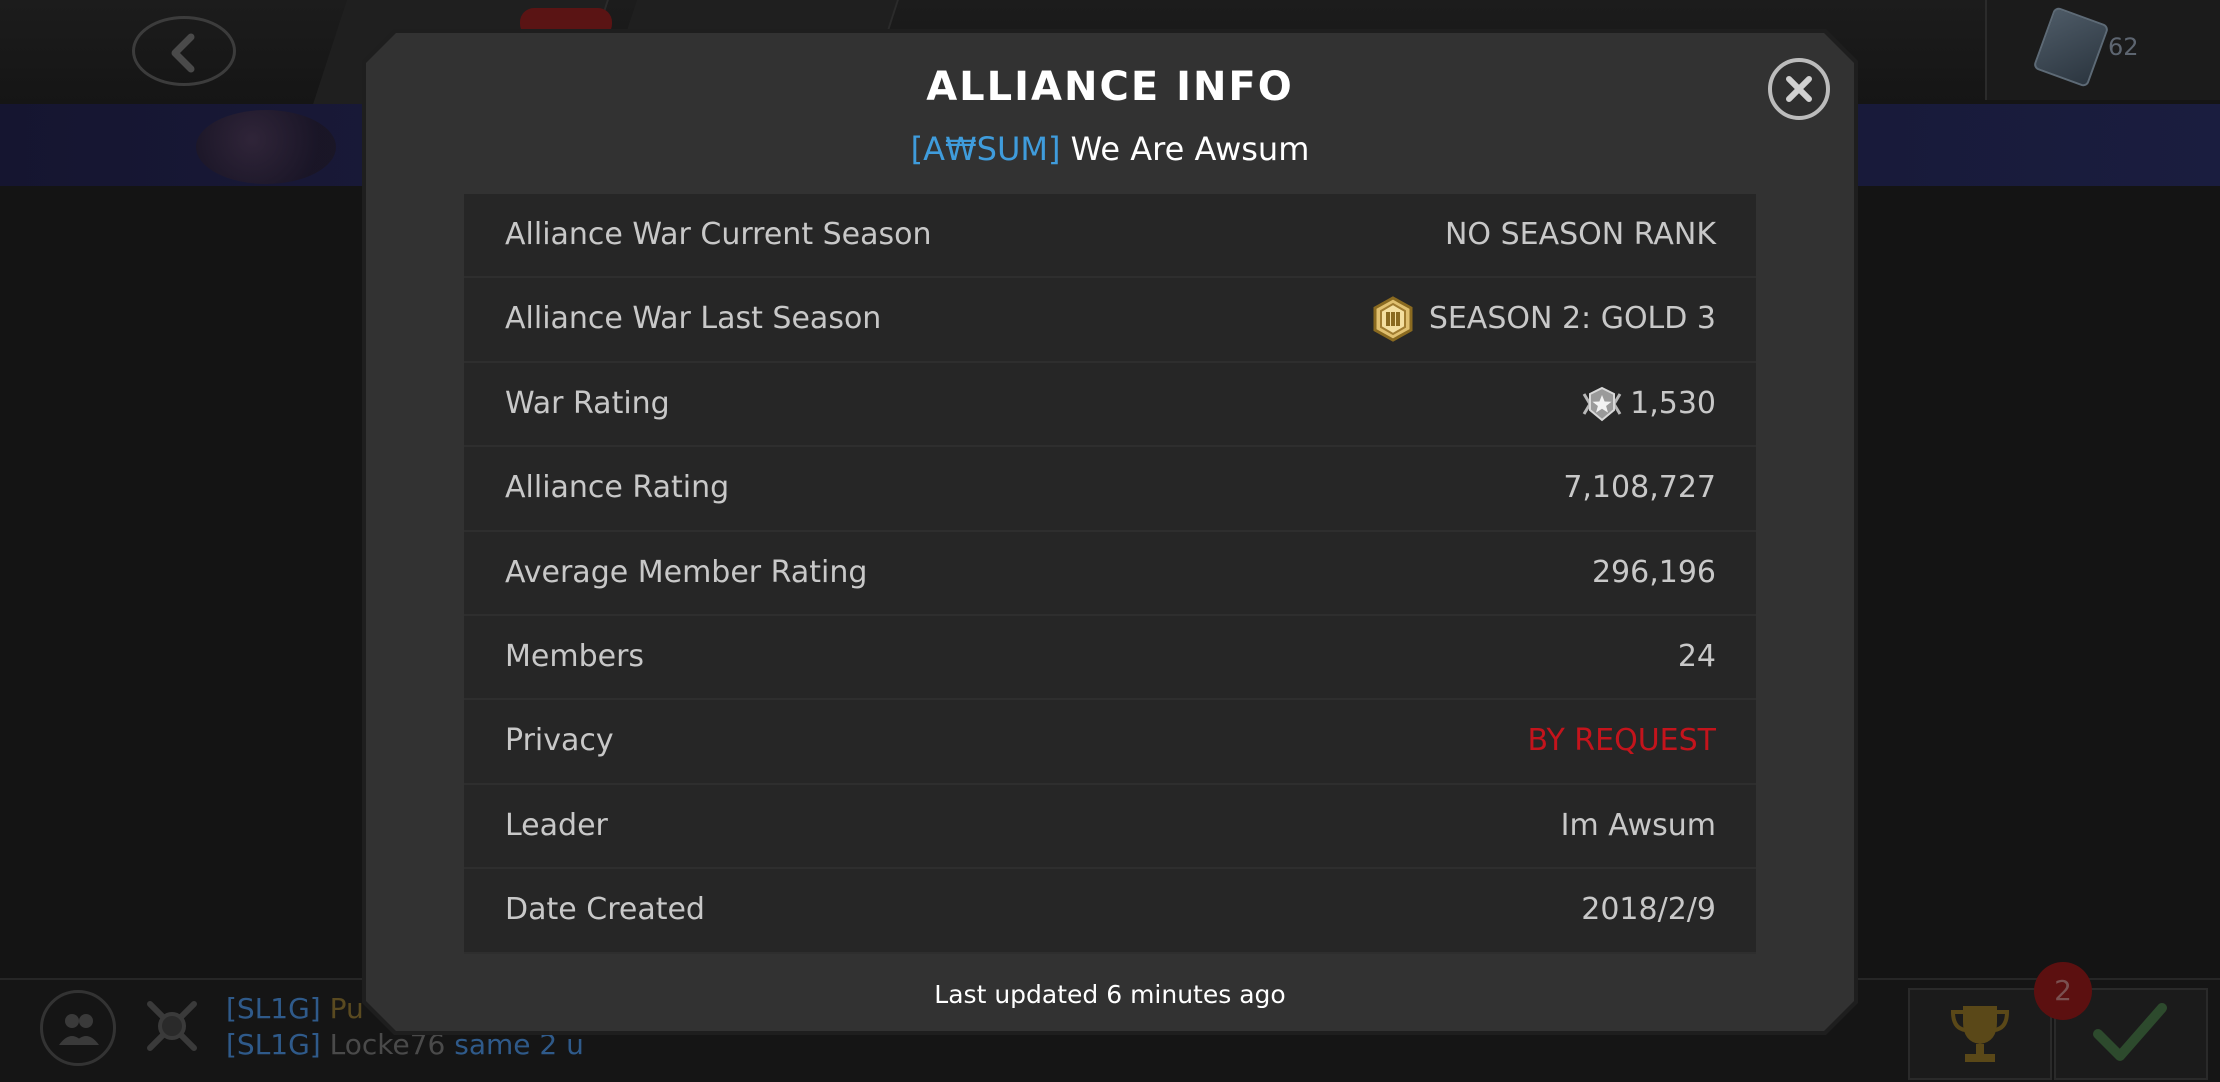 This screenshot has width=2220, height=1082. Describe the element at coordinates (1696, 656) in the screenshot. I see `row-value: 24` at that location.